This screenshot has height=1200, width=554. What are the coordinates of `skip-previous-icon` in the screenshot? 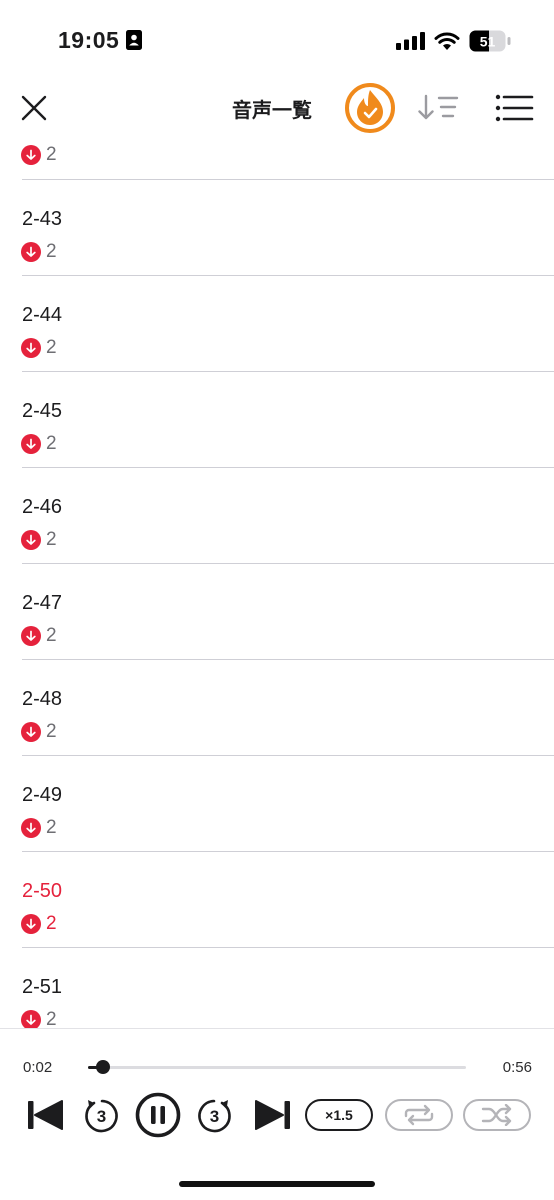 It's located at (45, 1115).